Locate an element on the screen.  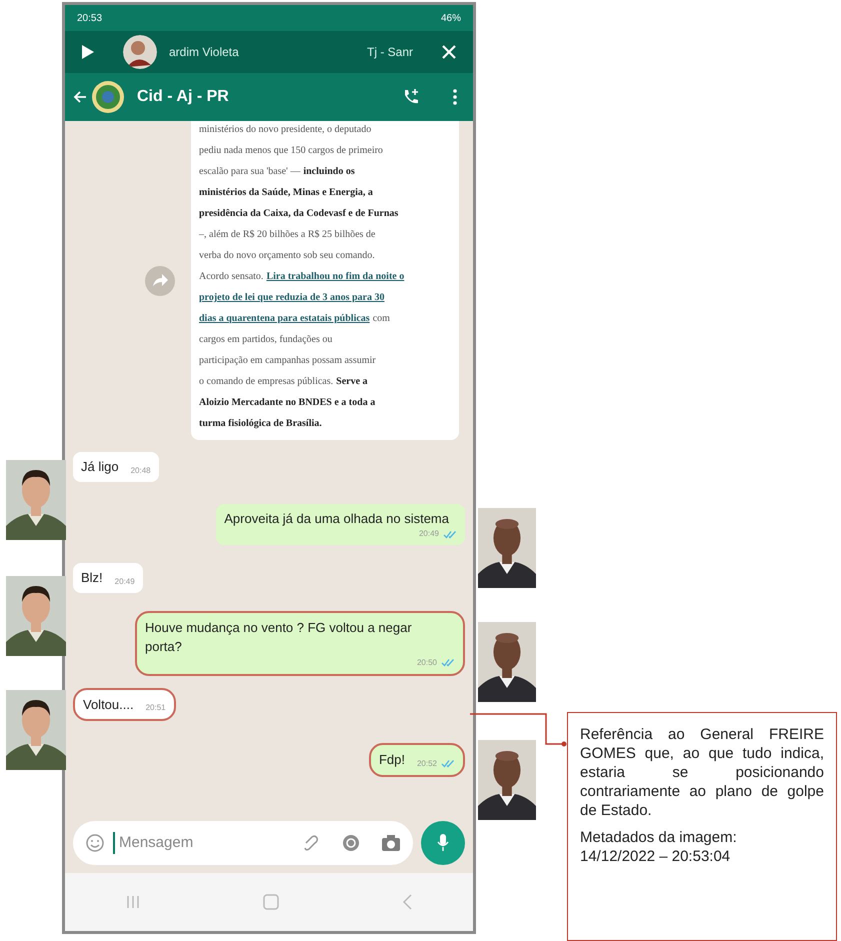
message-input: Mensagem is located at coordinates (243, 843).